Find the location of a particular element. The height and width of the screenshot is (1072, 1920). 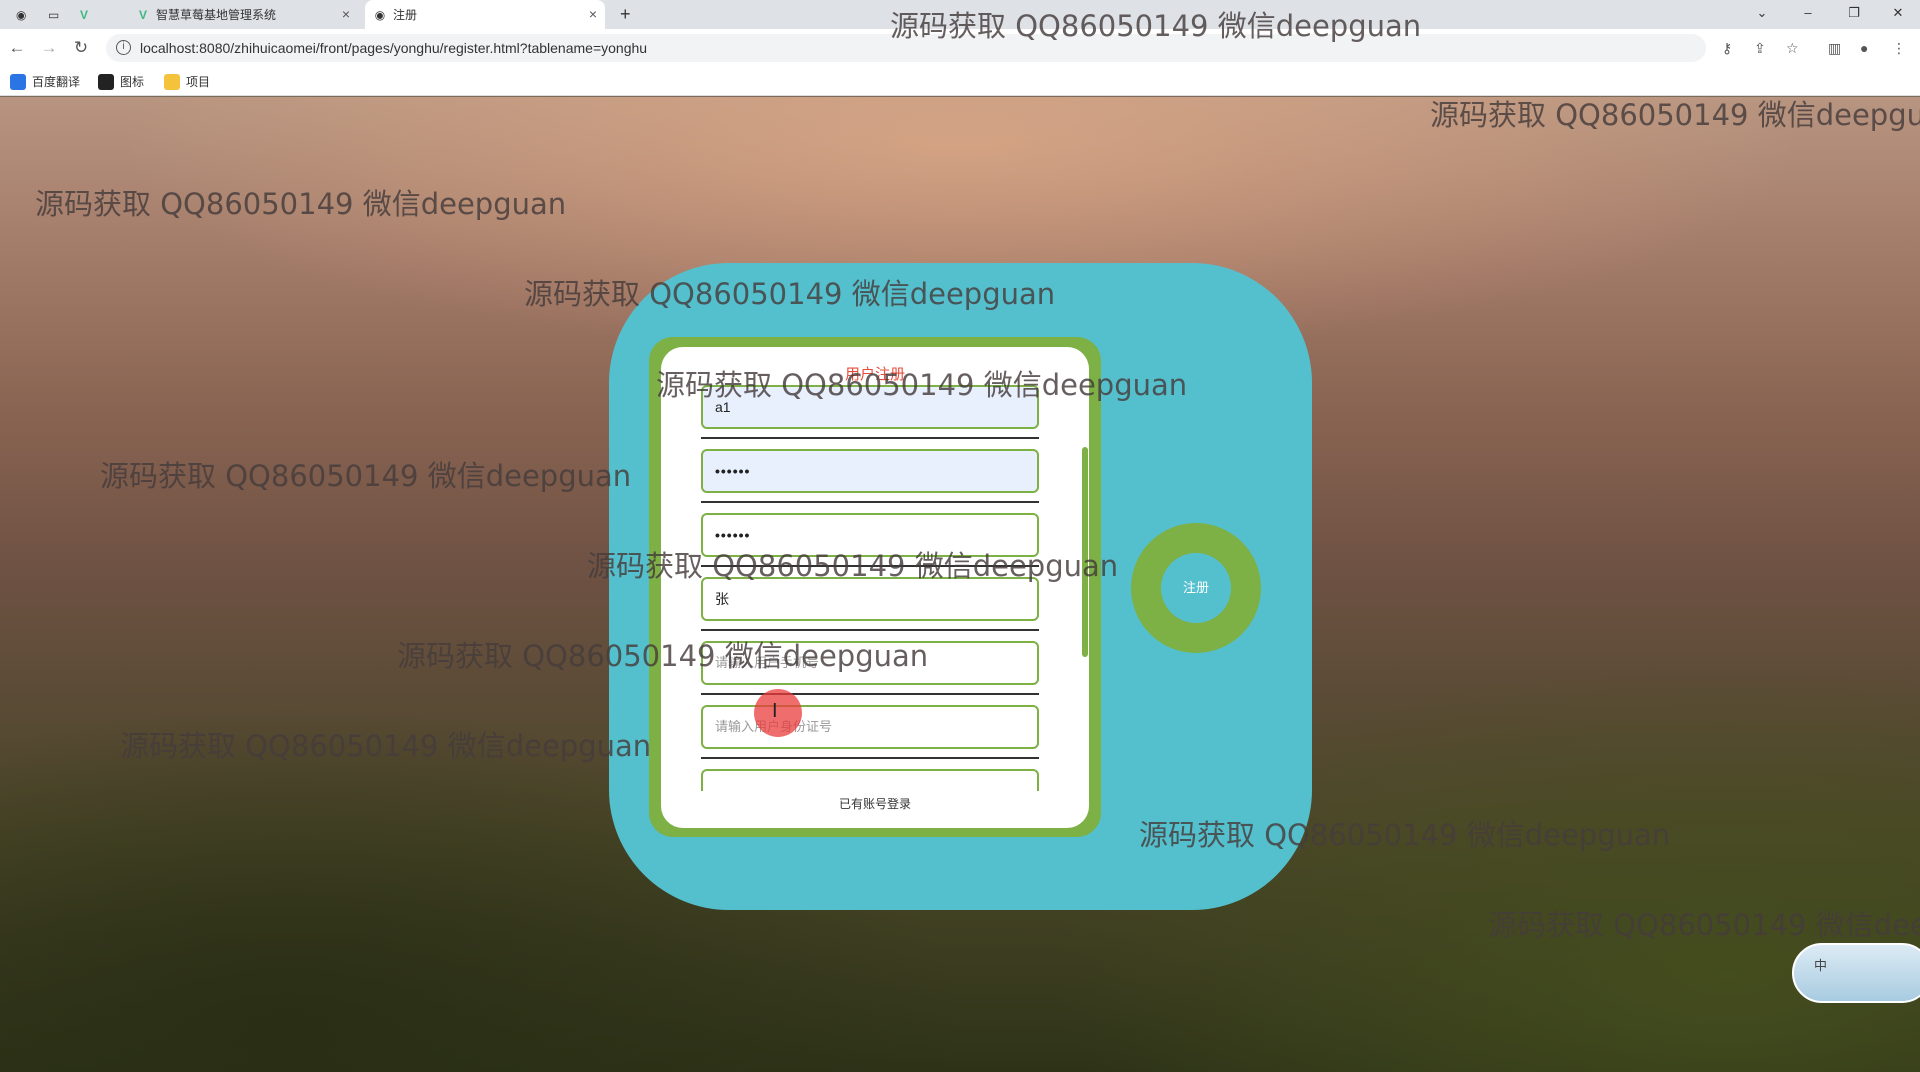

password-input: •••••• is located at coordinates (870, 471).